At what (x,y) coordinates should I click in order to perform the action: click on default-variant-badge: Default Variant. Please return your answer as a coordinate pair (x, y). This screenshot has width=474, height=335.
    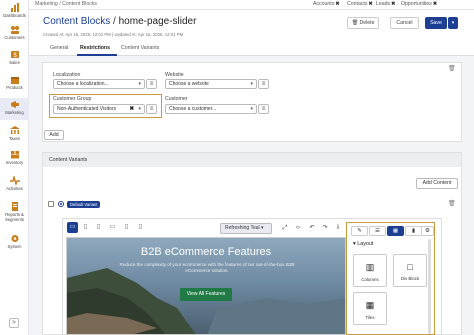
    Looking at the image, I should click on (84, 204).